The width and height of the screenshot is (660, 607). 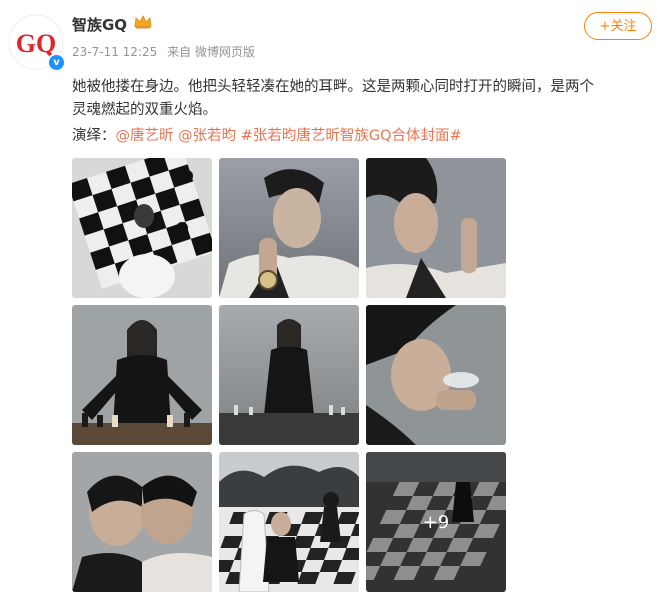 I want to click on verified-badge-icon: v, so click(x=56, y=62).